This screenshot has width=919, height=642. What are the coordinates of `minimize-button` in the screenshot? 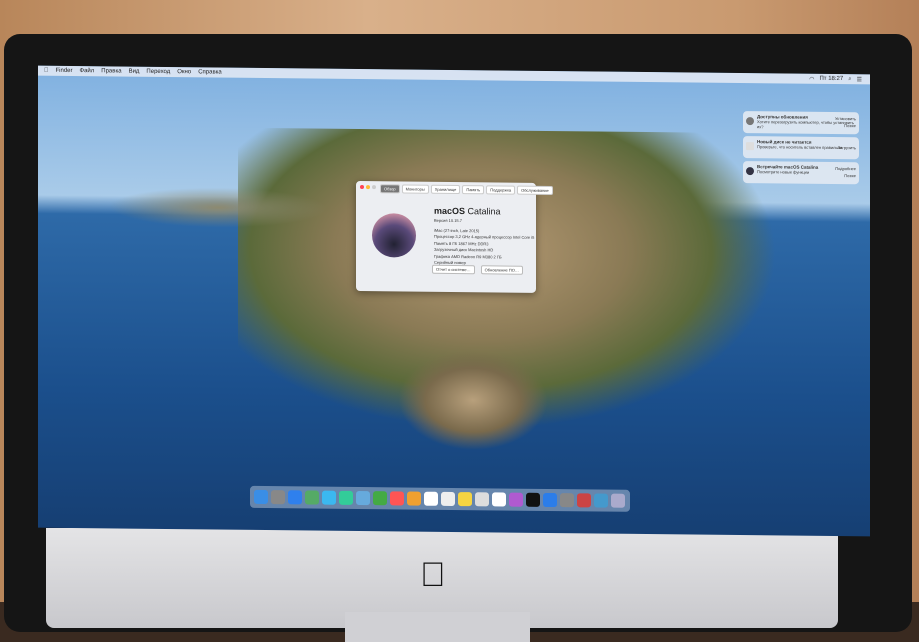 It's located at (368, 187).